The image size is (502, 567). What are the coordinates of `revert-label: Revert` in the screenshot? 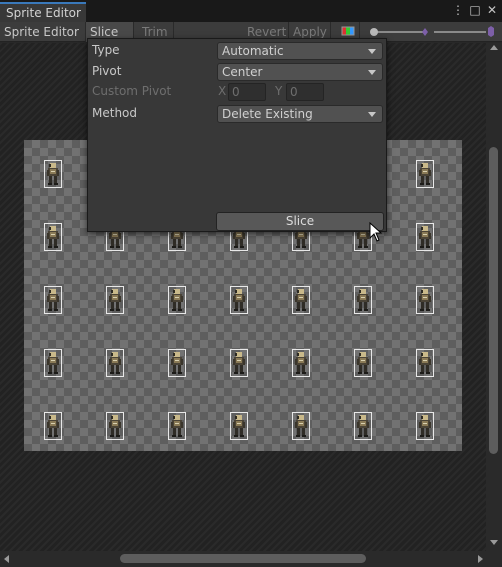 It's located at (267, 32).